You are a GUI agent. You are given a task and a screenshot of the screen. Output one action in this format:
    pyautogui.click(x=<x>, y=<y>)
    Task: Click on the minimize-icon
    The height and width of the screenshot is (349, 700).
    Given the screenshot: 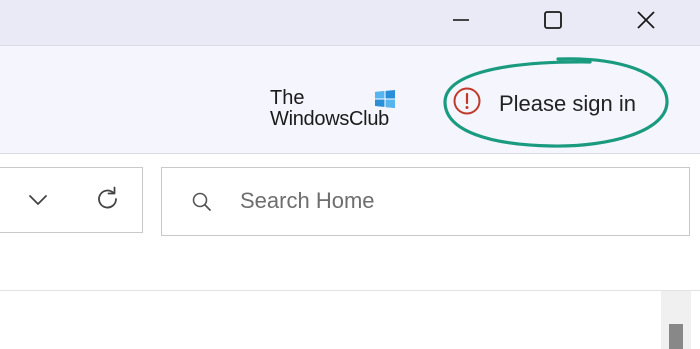 What is the action you would take?
    pyautogui.click(x=461, y=20)
    